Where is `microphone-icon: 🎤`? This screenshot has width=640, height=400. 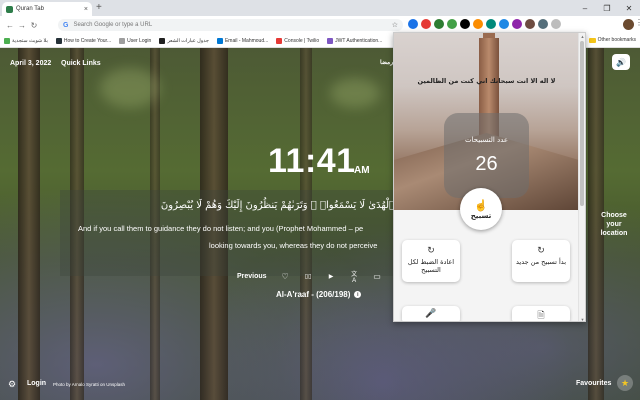 microphone-icon: 🎤 is located at coordinates (431, 313).